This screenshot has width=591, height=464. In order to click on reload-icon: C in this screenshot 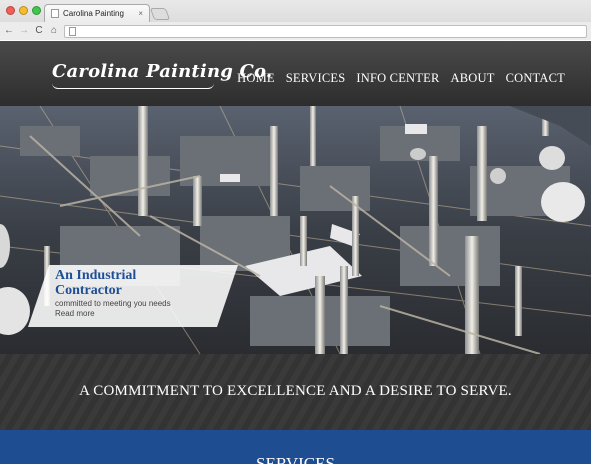, I will do `click(39, 31)`.